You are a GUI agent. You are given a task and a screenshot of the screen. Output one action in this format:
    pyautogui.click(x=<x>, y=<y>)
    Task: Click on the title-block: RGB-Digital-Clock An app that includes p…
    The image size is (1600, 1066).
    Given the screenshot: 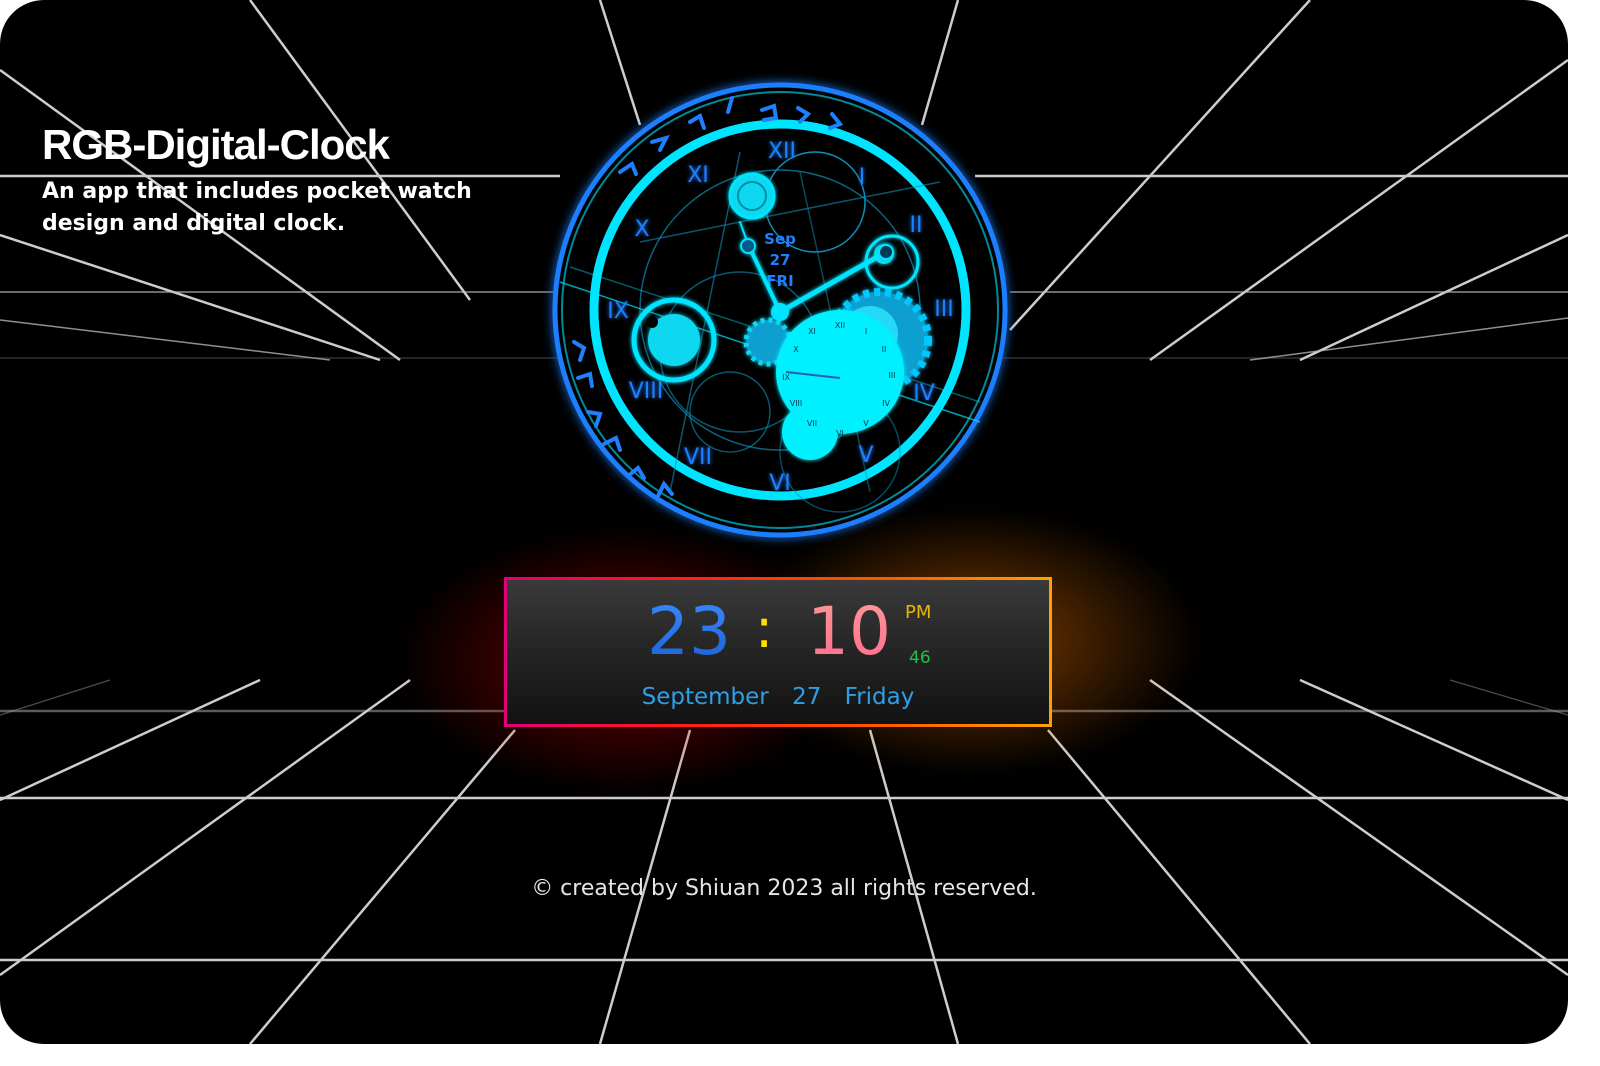 What is the action you would take?
    pyautogui.click(x=302, y=180)
    